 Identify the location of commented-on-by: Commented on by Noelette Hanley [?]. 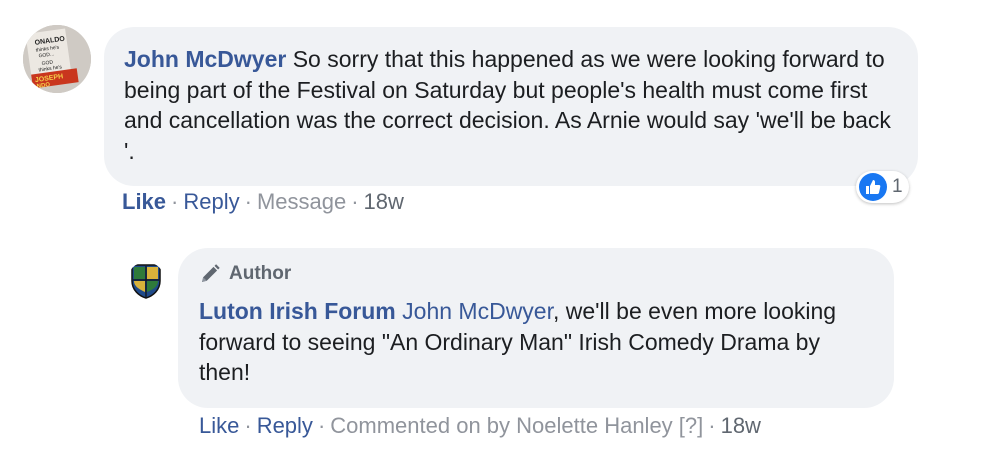
(516, 426).